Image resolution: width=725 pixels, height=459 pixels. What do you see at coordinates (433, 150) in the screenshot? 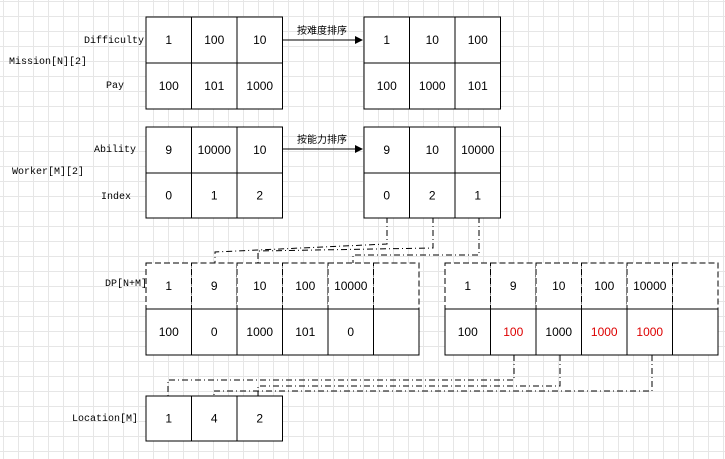
I see `worker-sorted-value: 10` at bounding box center [433, 150].